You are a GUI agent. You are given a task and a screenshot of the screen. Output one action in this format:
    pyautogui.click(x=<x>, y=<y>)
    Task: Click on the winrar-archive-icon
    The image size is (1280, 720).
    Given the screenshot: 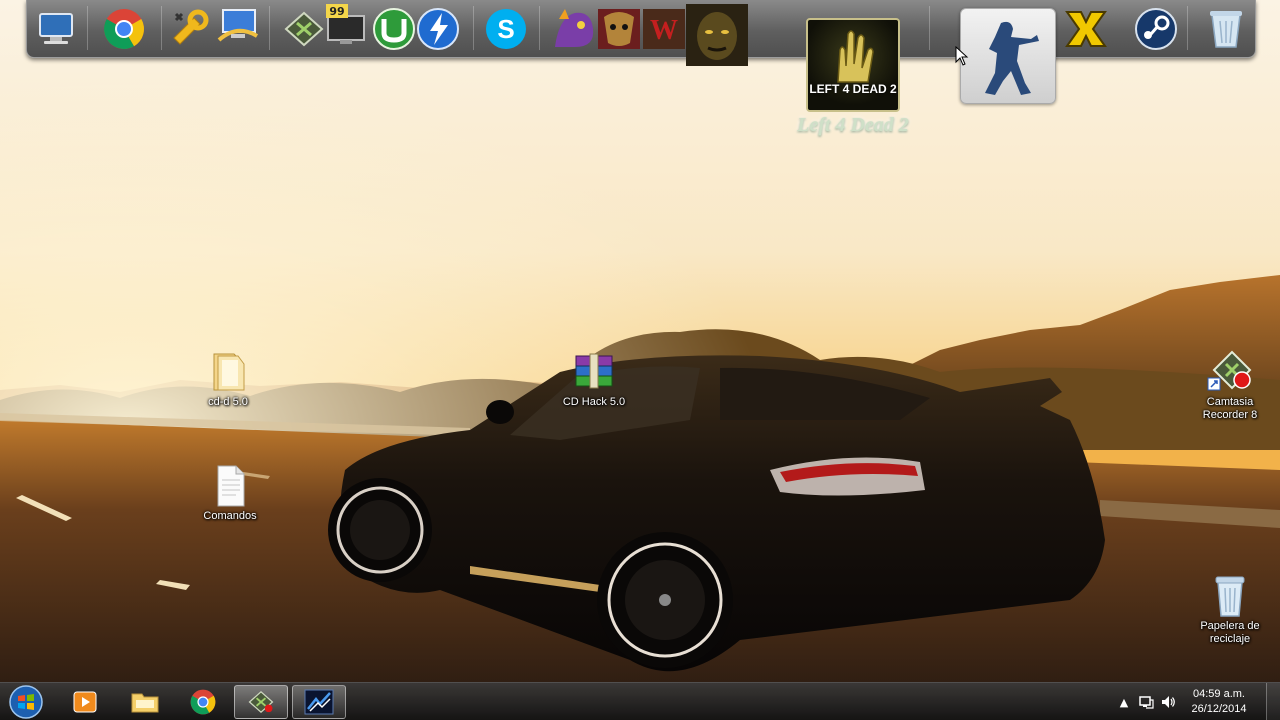 What is the action you would take?
    pyautogui.click(x=594, y=371)
    